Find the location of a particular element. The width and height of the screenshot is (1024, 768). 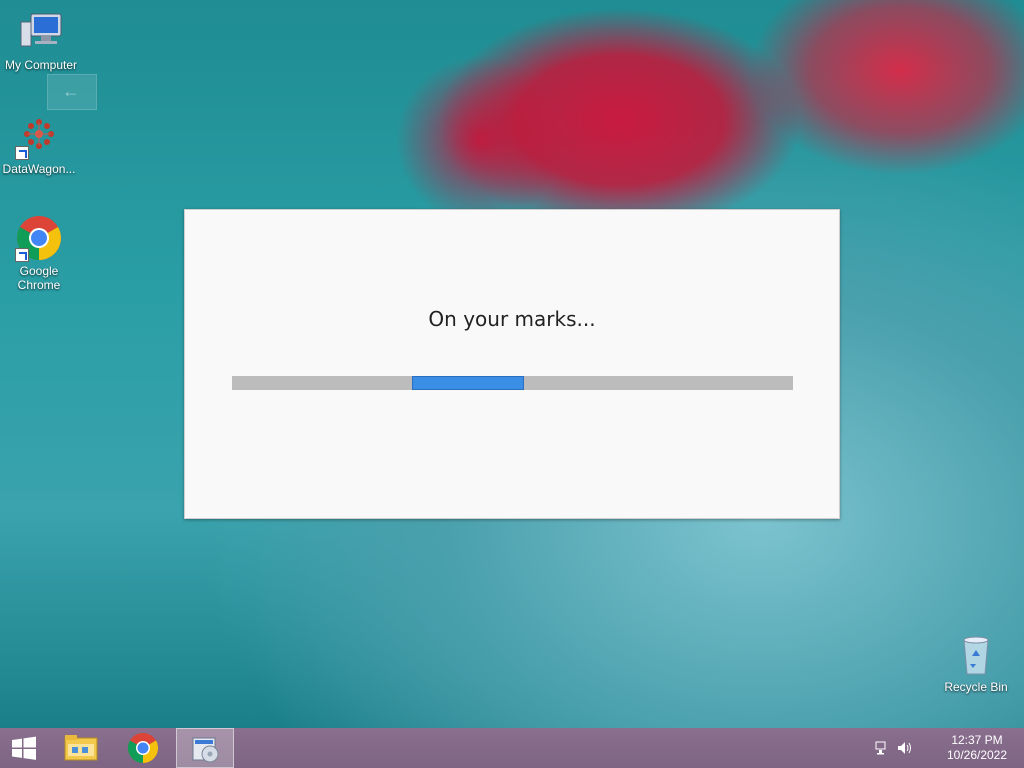

file-explorer-icon is located at coordinates (81, 748).